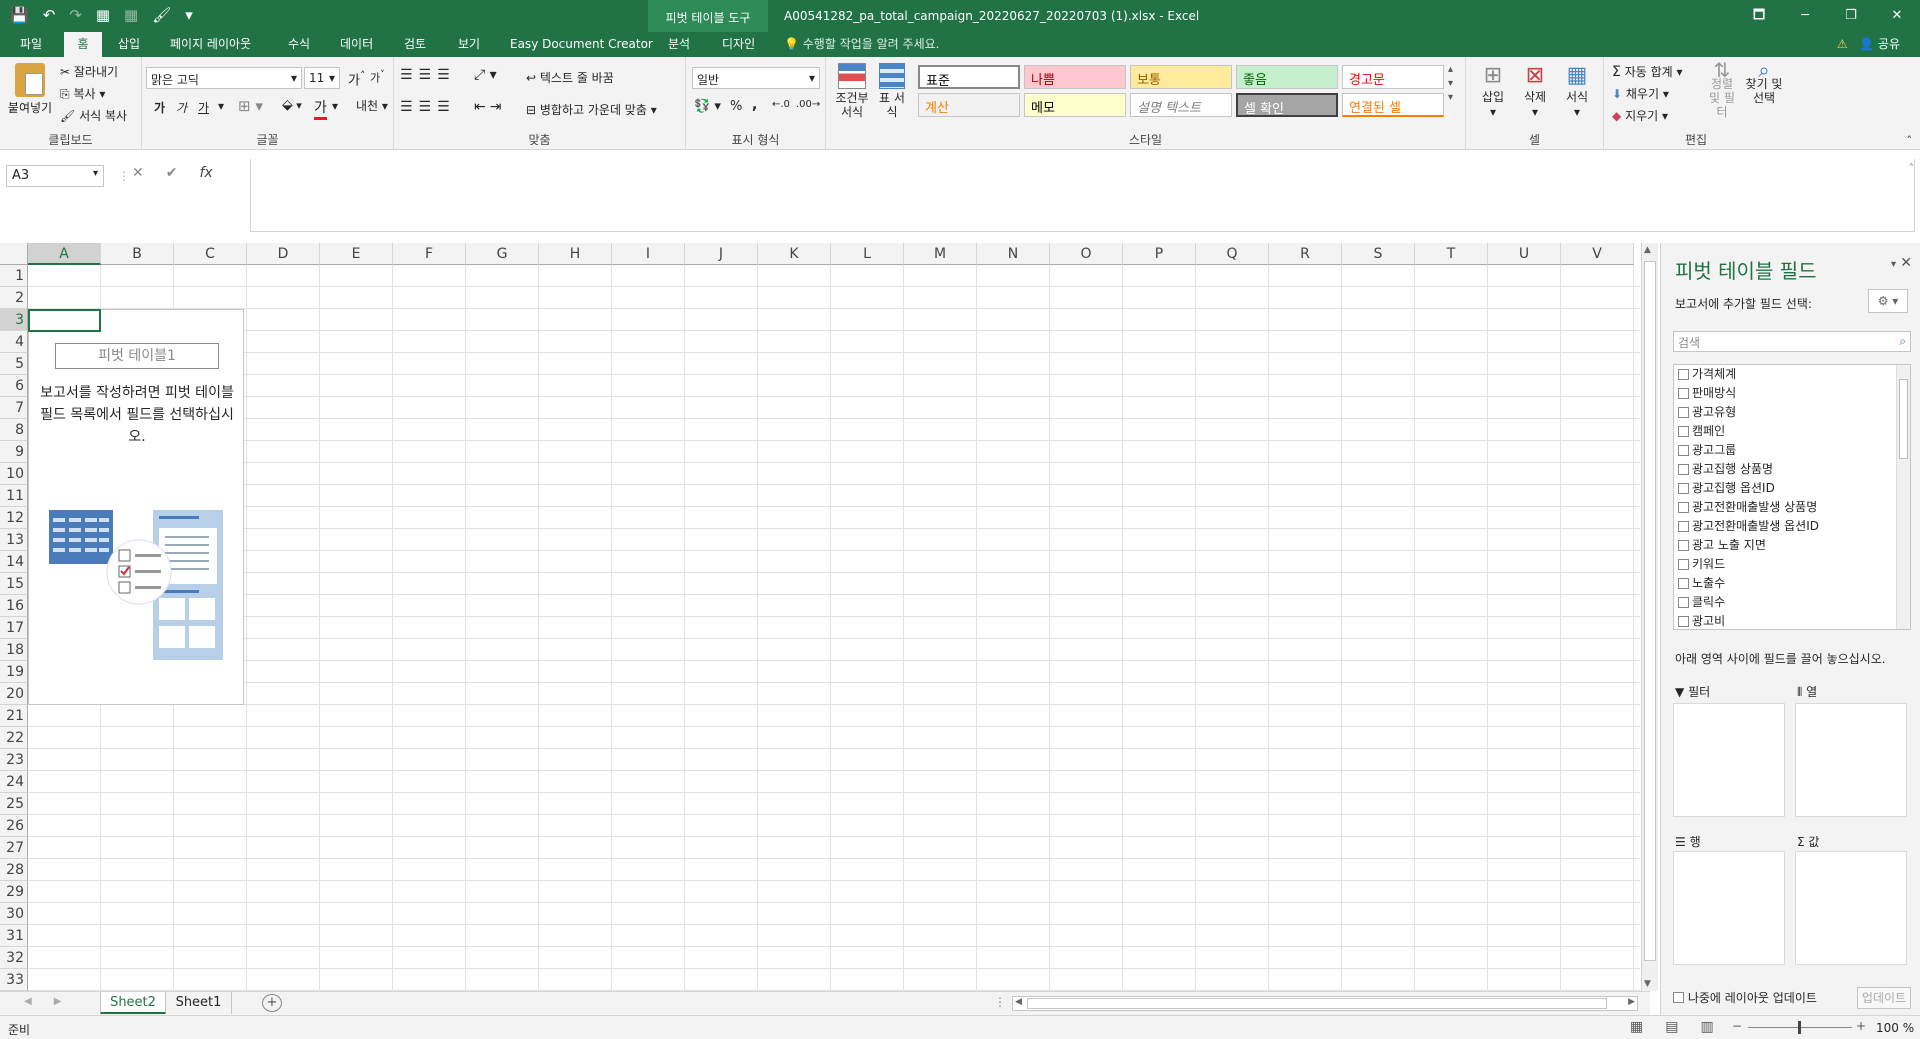  What do you see at coordinates (1792, 545) in the screenshot?
I see `field-list-item: 광고 노출 지면` at bounding box center [1792, 545].